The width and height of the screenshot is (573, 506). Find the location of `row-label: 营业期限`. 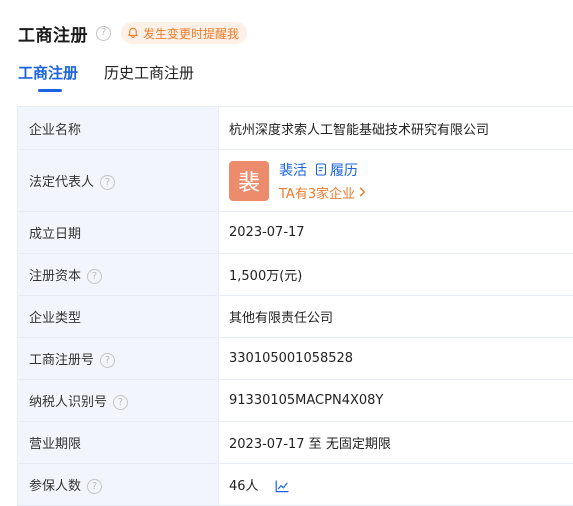

row-label: 营业期限 is located at coordinates (118, 442).